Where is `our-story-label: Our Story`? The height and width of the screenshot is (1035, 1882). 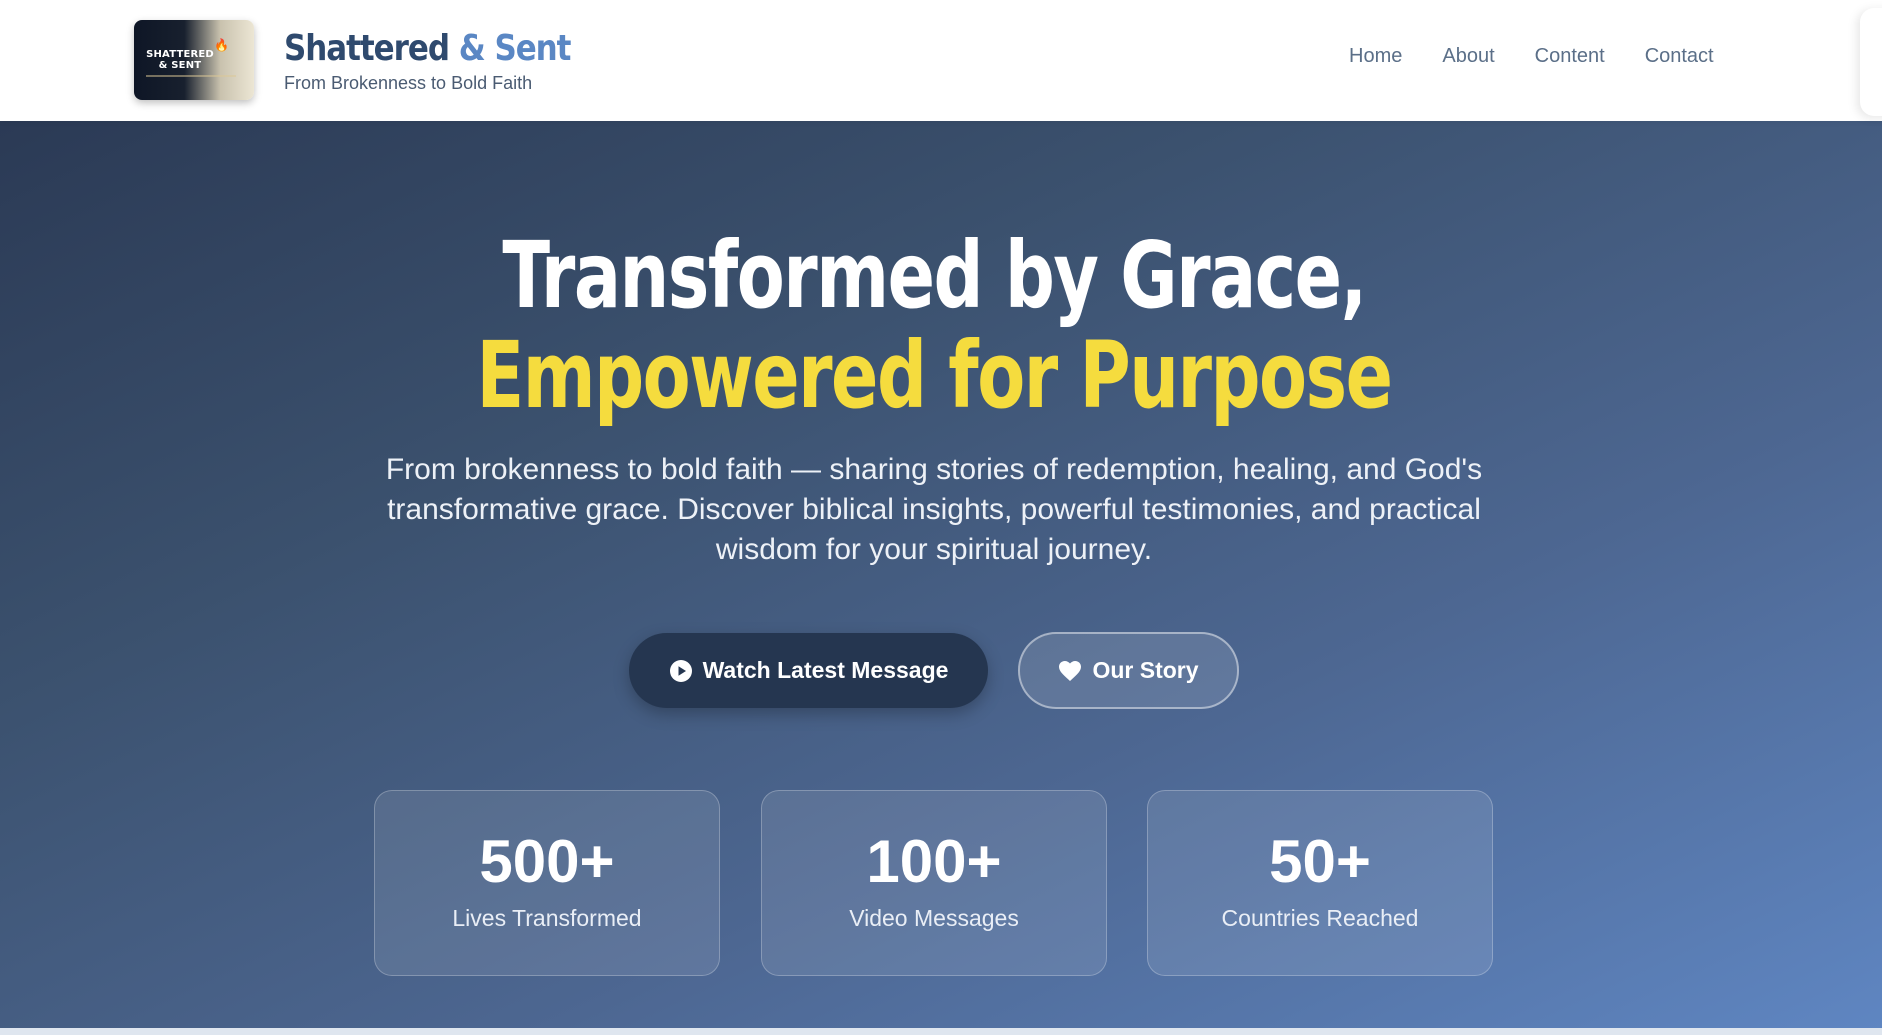 our-story-label: Our Story is located at coordinates (1145, 670).